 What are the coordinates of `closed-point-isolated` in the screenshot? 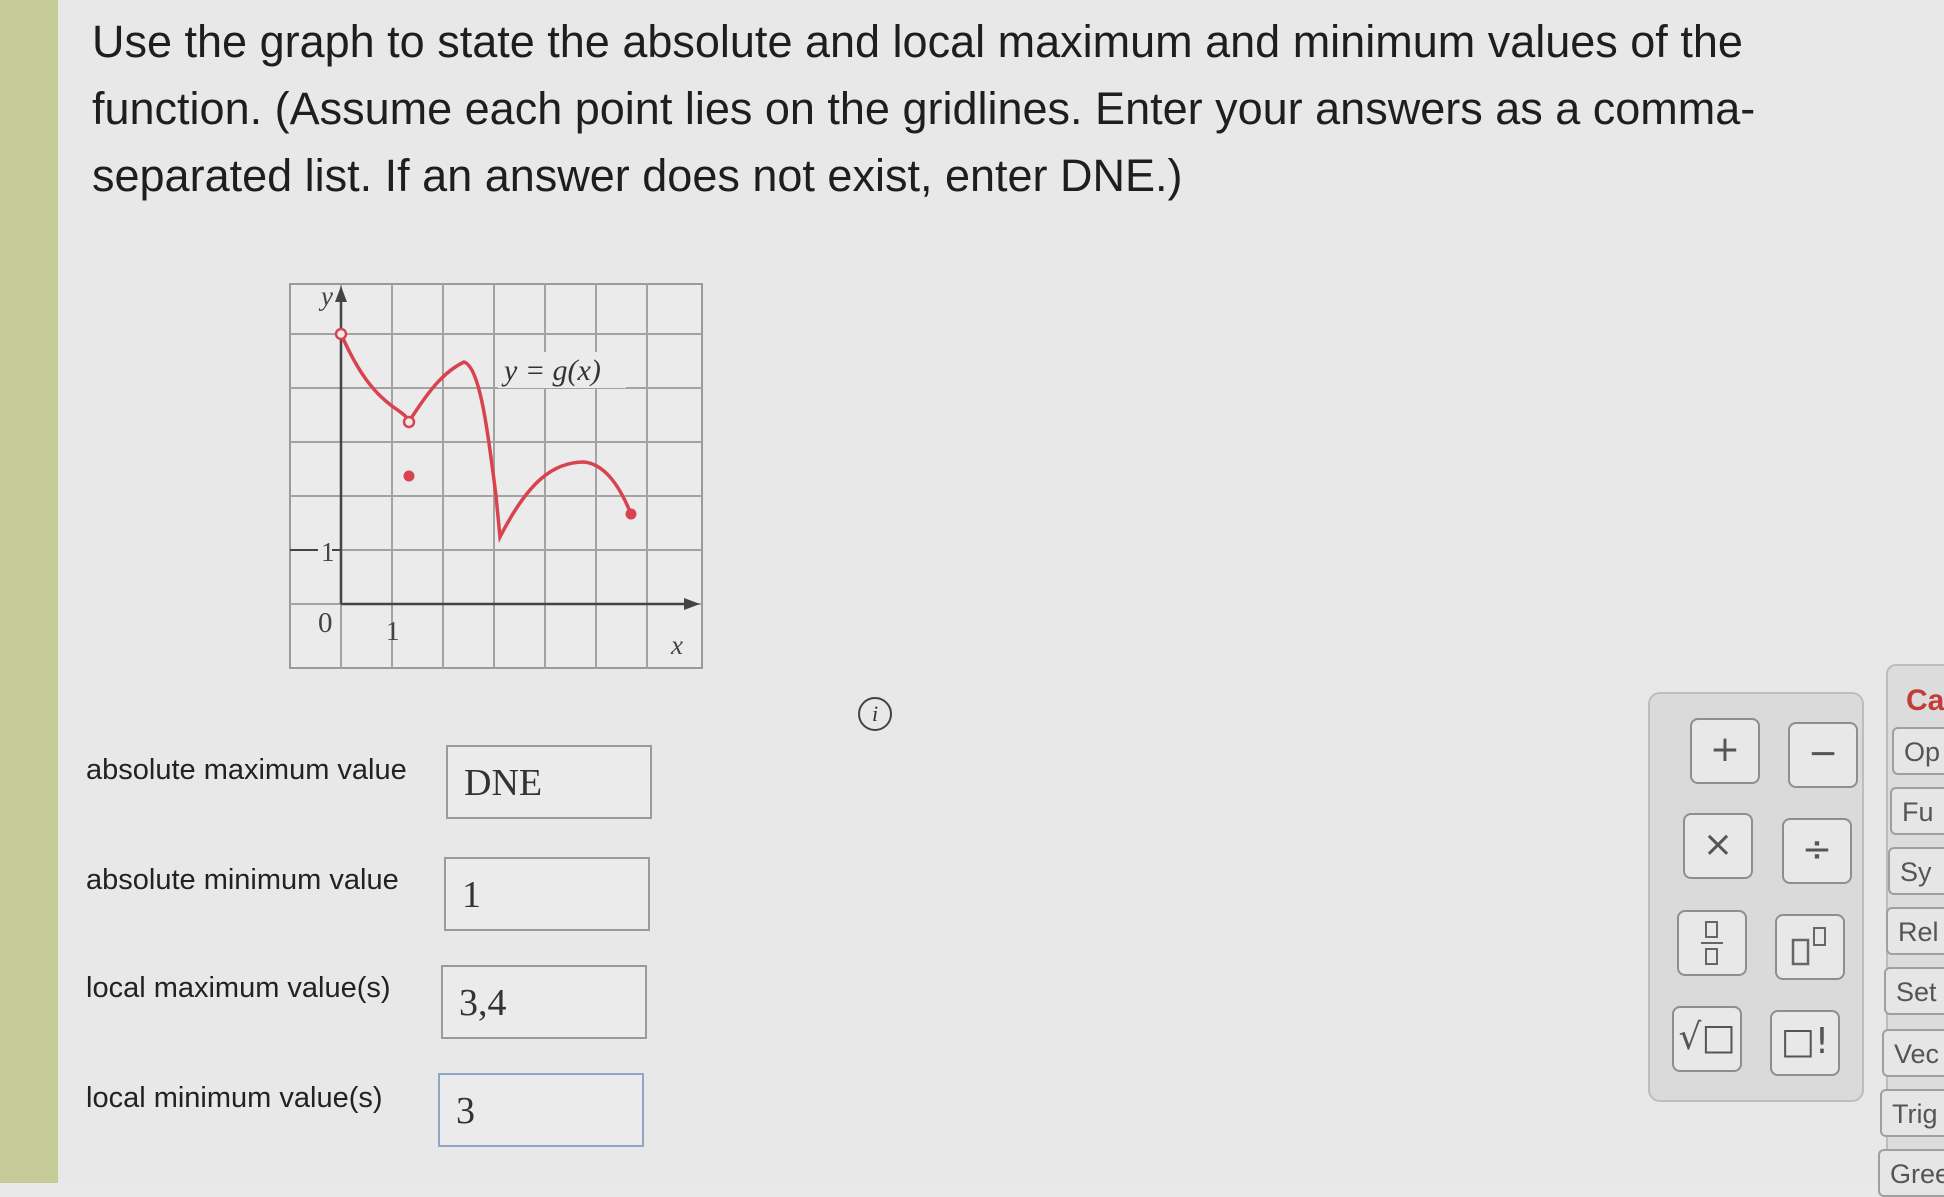 It's located at (409, 476).